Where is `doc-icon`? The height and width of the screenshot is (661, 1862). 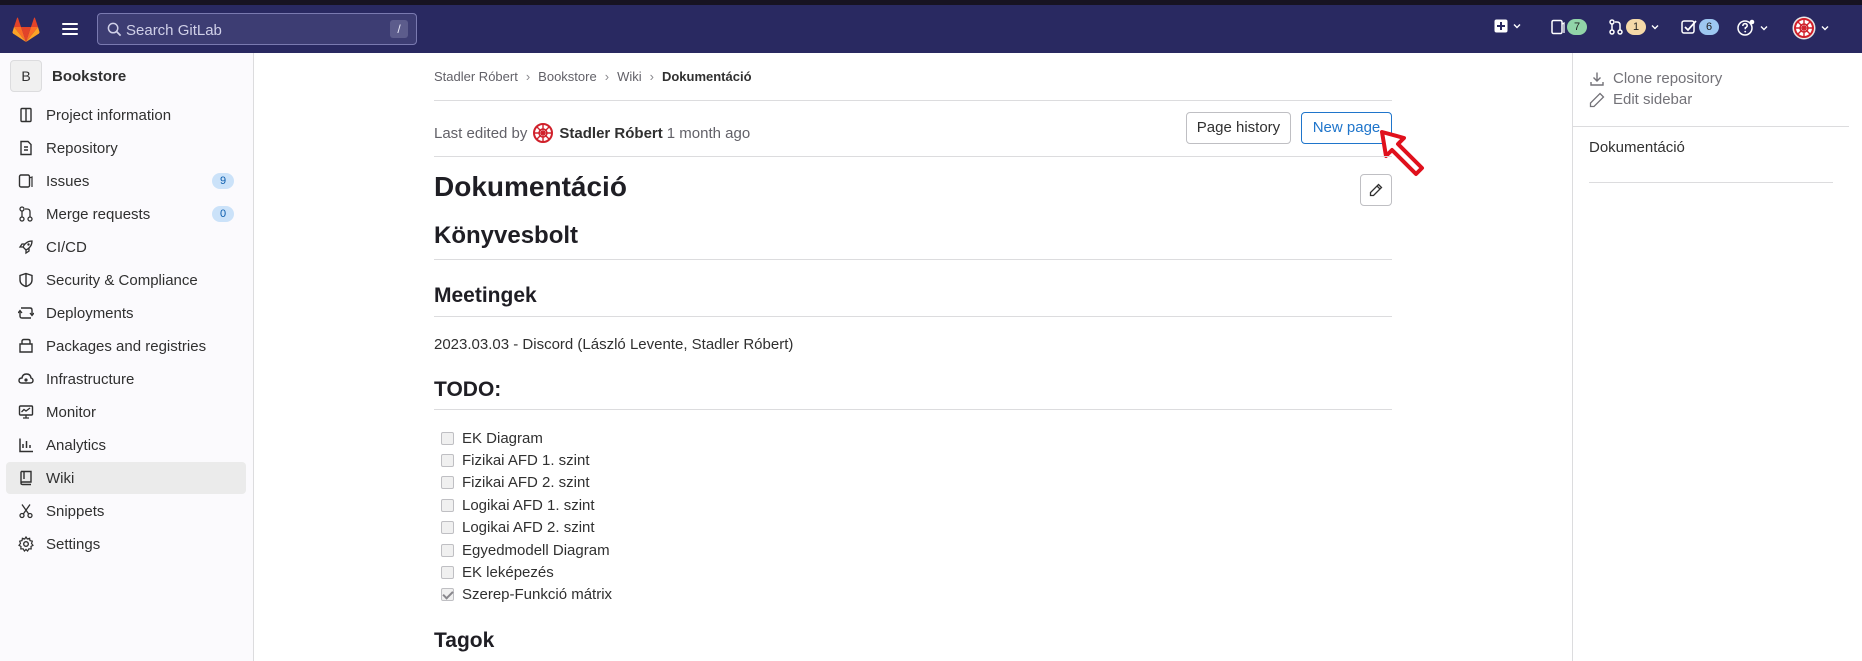
doc-icon is located at coordinates (26, 148).